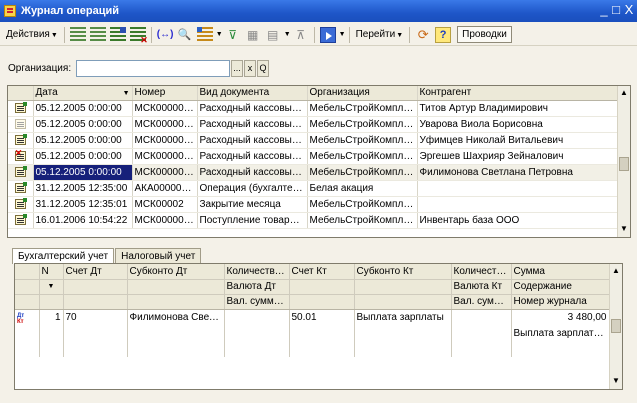  I want to click on column-header-content: Содержание, so click(560, 287).